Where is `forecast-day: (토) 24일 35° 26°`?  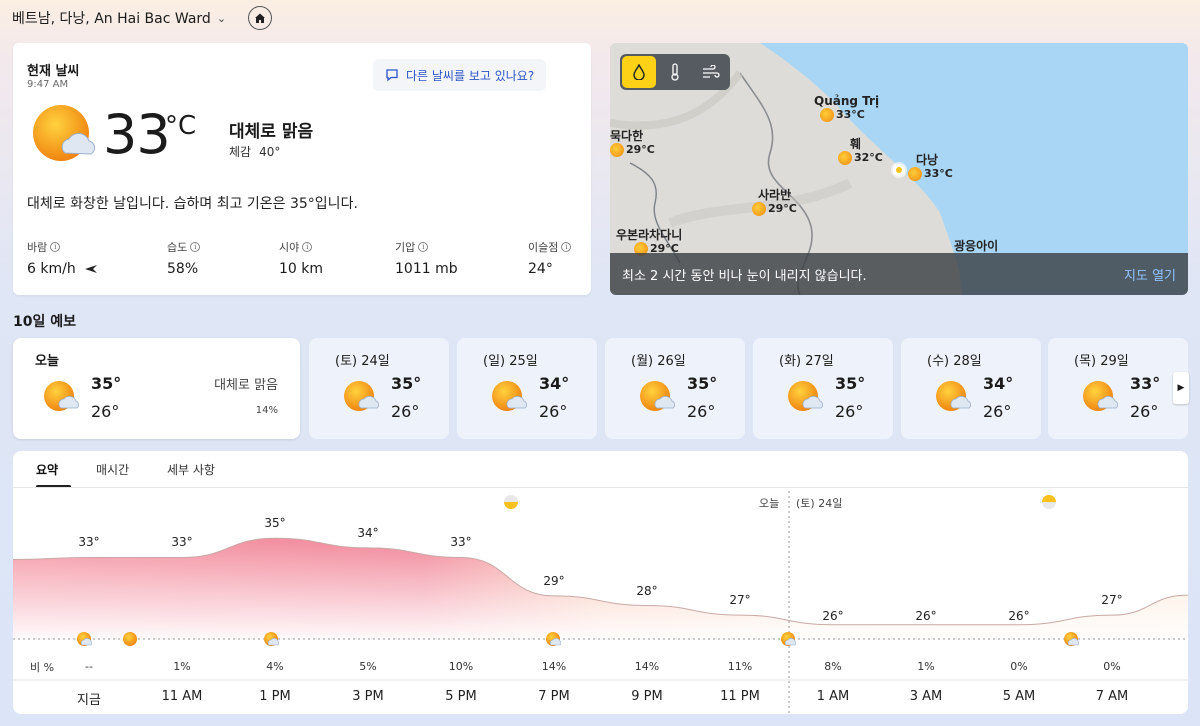
forecast-day: (토) 24일 35° 26° is located at coordinates (379, 388).